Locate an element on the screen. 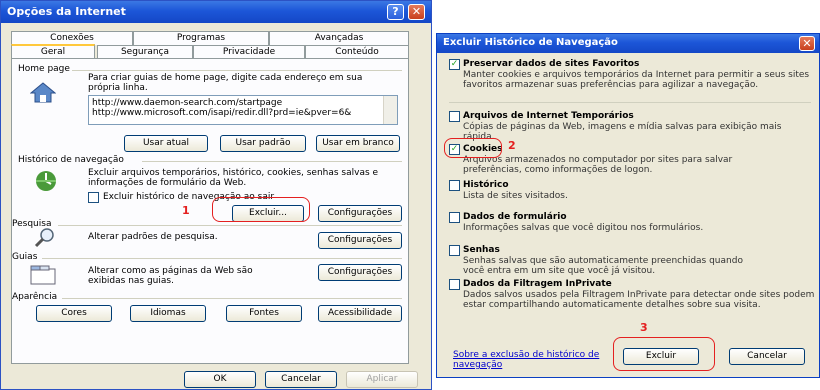  search-settings-button: Configurações is located at coordinates (360, 240).